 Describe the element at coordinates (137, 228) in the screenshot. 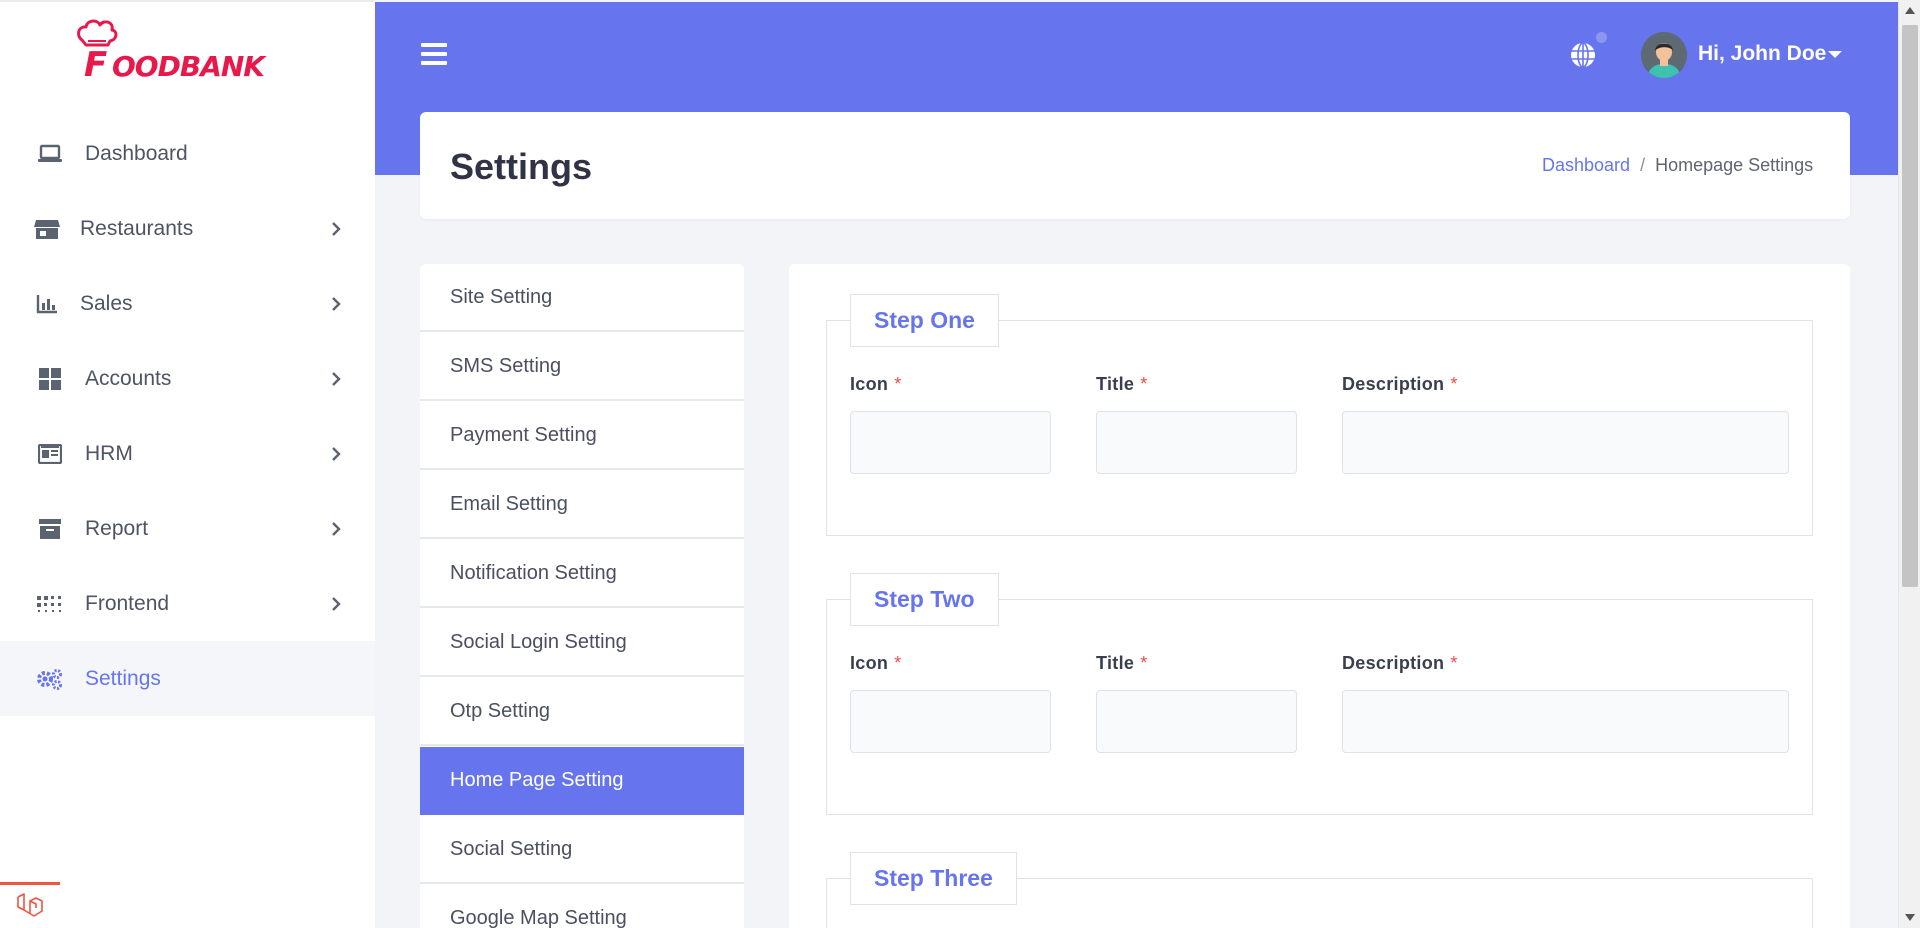

I see `sidebar-item-label: Restaurants` at that location.